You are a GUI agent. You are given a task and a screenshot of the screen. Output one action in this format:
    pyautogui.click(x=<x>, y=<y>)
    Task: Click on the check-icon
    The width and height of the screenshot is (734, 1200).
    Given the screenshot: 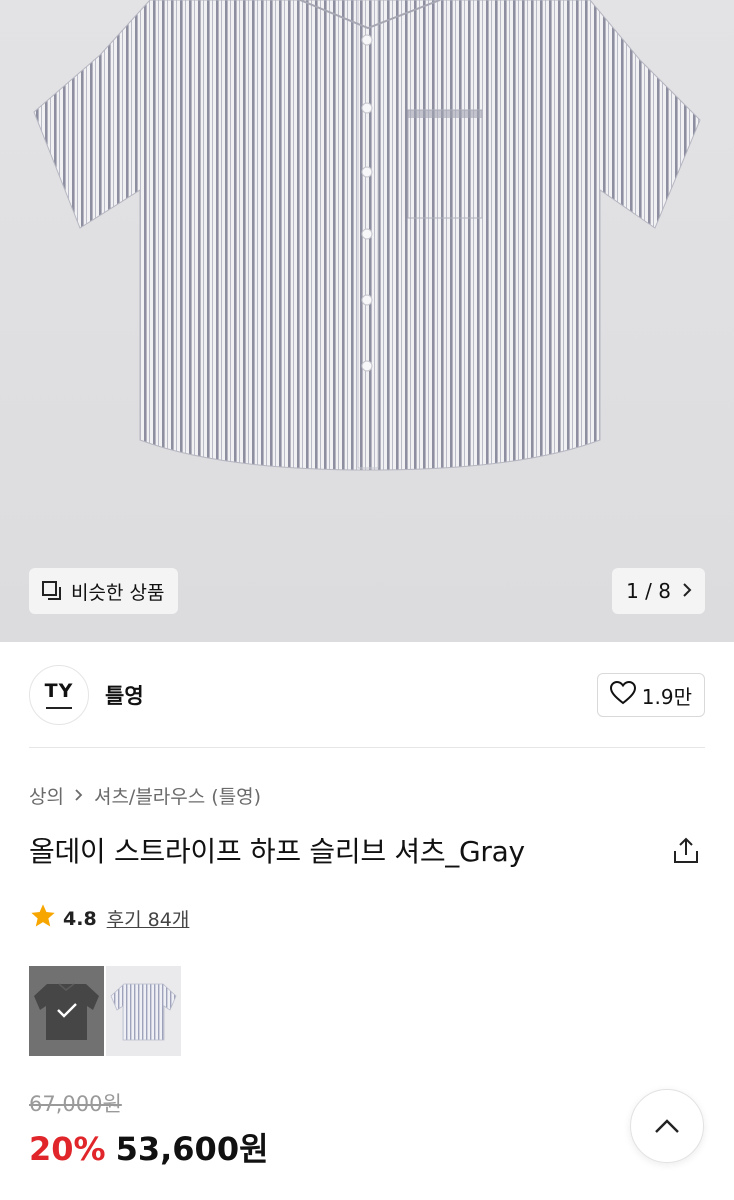 What is the action you would take?
    pyautogui.click(x=67, y=1010)
    